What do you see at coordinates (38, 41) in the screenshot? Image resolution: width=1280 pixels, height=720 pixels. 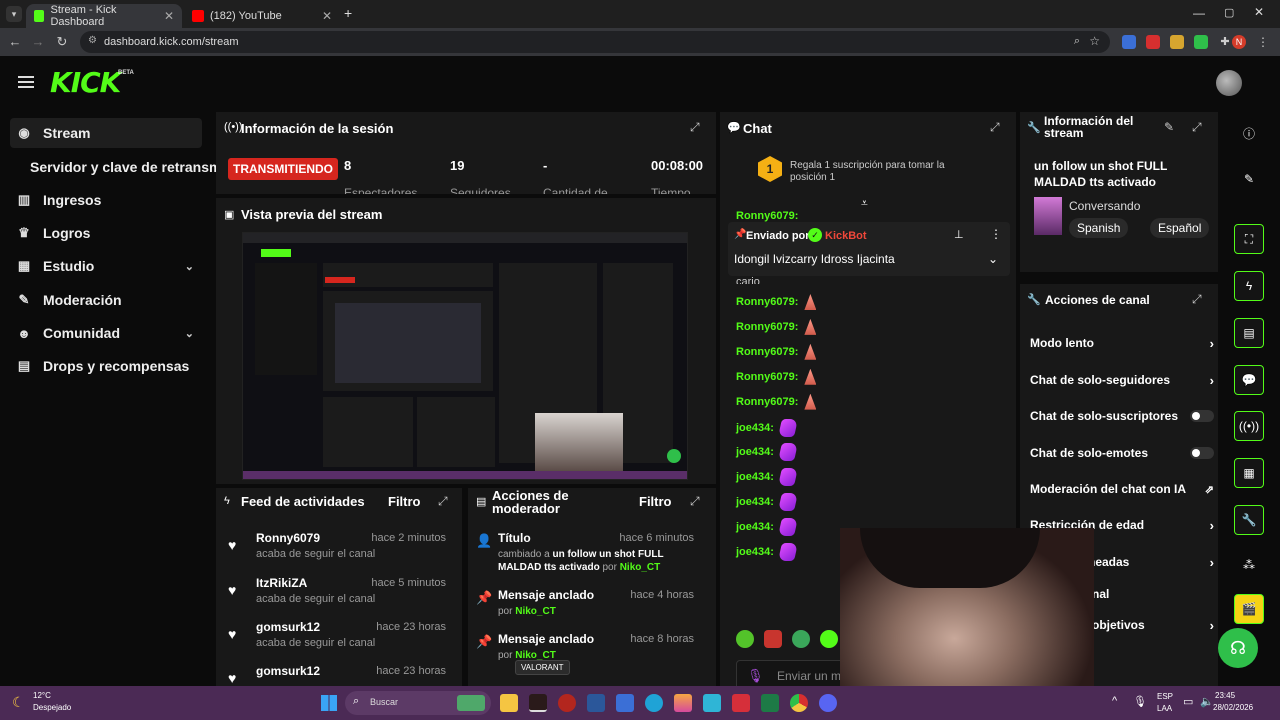 I see `forward-icon: →` at bounding box center [38, 41].